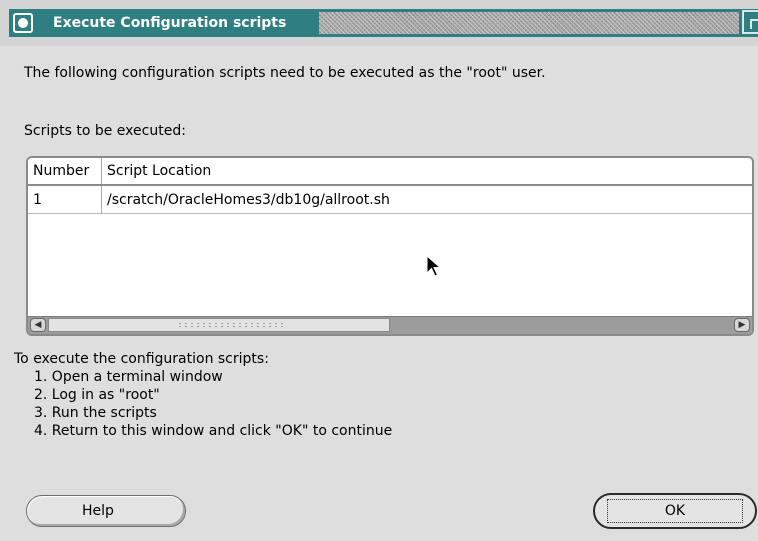 Image resolution: width=758 pixels, height=541 pixels. I want to click on title-bar: Execute Configuration scripts, so click(379, 23).